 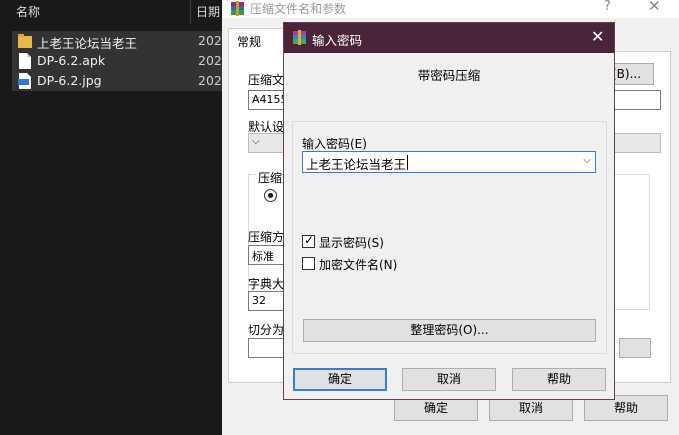 I want to click on encrypt-filenames-checkbox: 加密文件名(N), so click(x=362, y=264).